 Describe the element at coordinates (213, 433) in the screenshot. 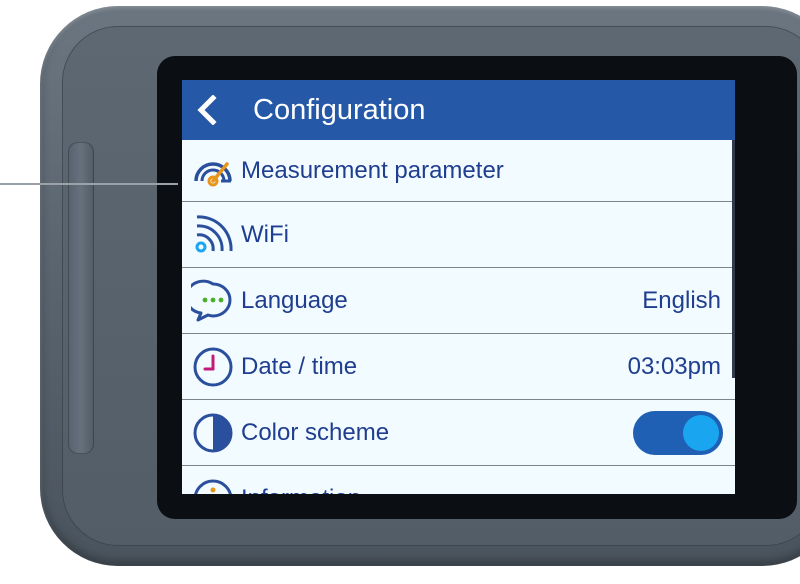

I see `contrast-icon` at that location.